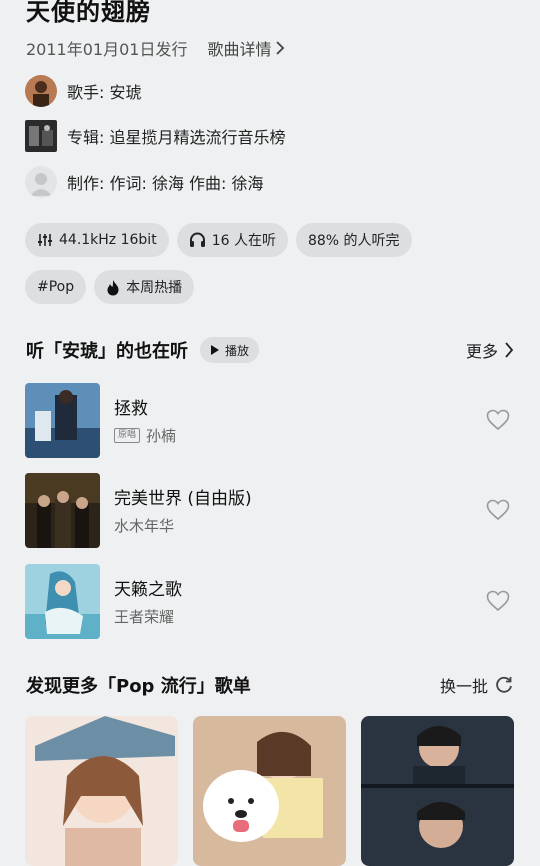 This screenshot has height=866, width=540. What do you see at coordinates (107, 49) in the screenshot?
I see `release-date: 2011年01月01日发行` at bounding box center [107, 49].